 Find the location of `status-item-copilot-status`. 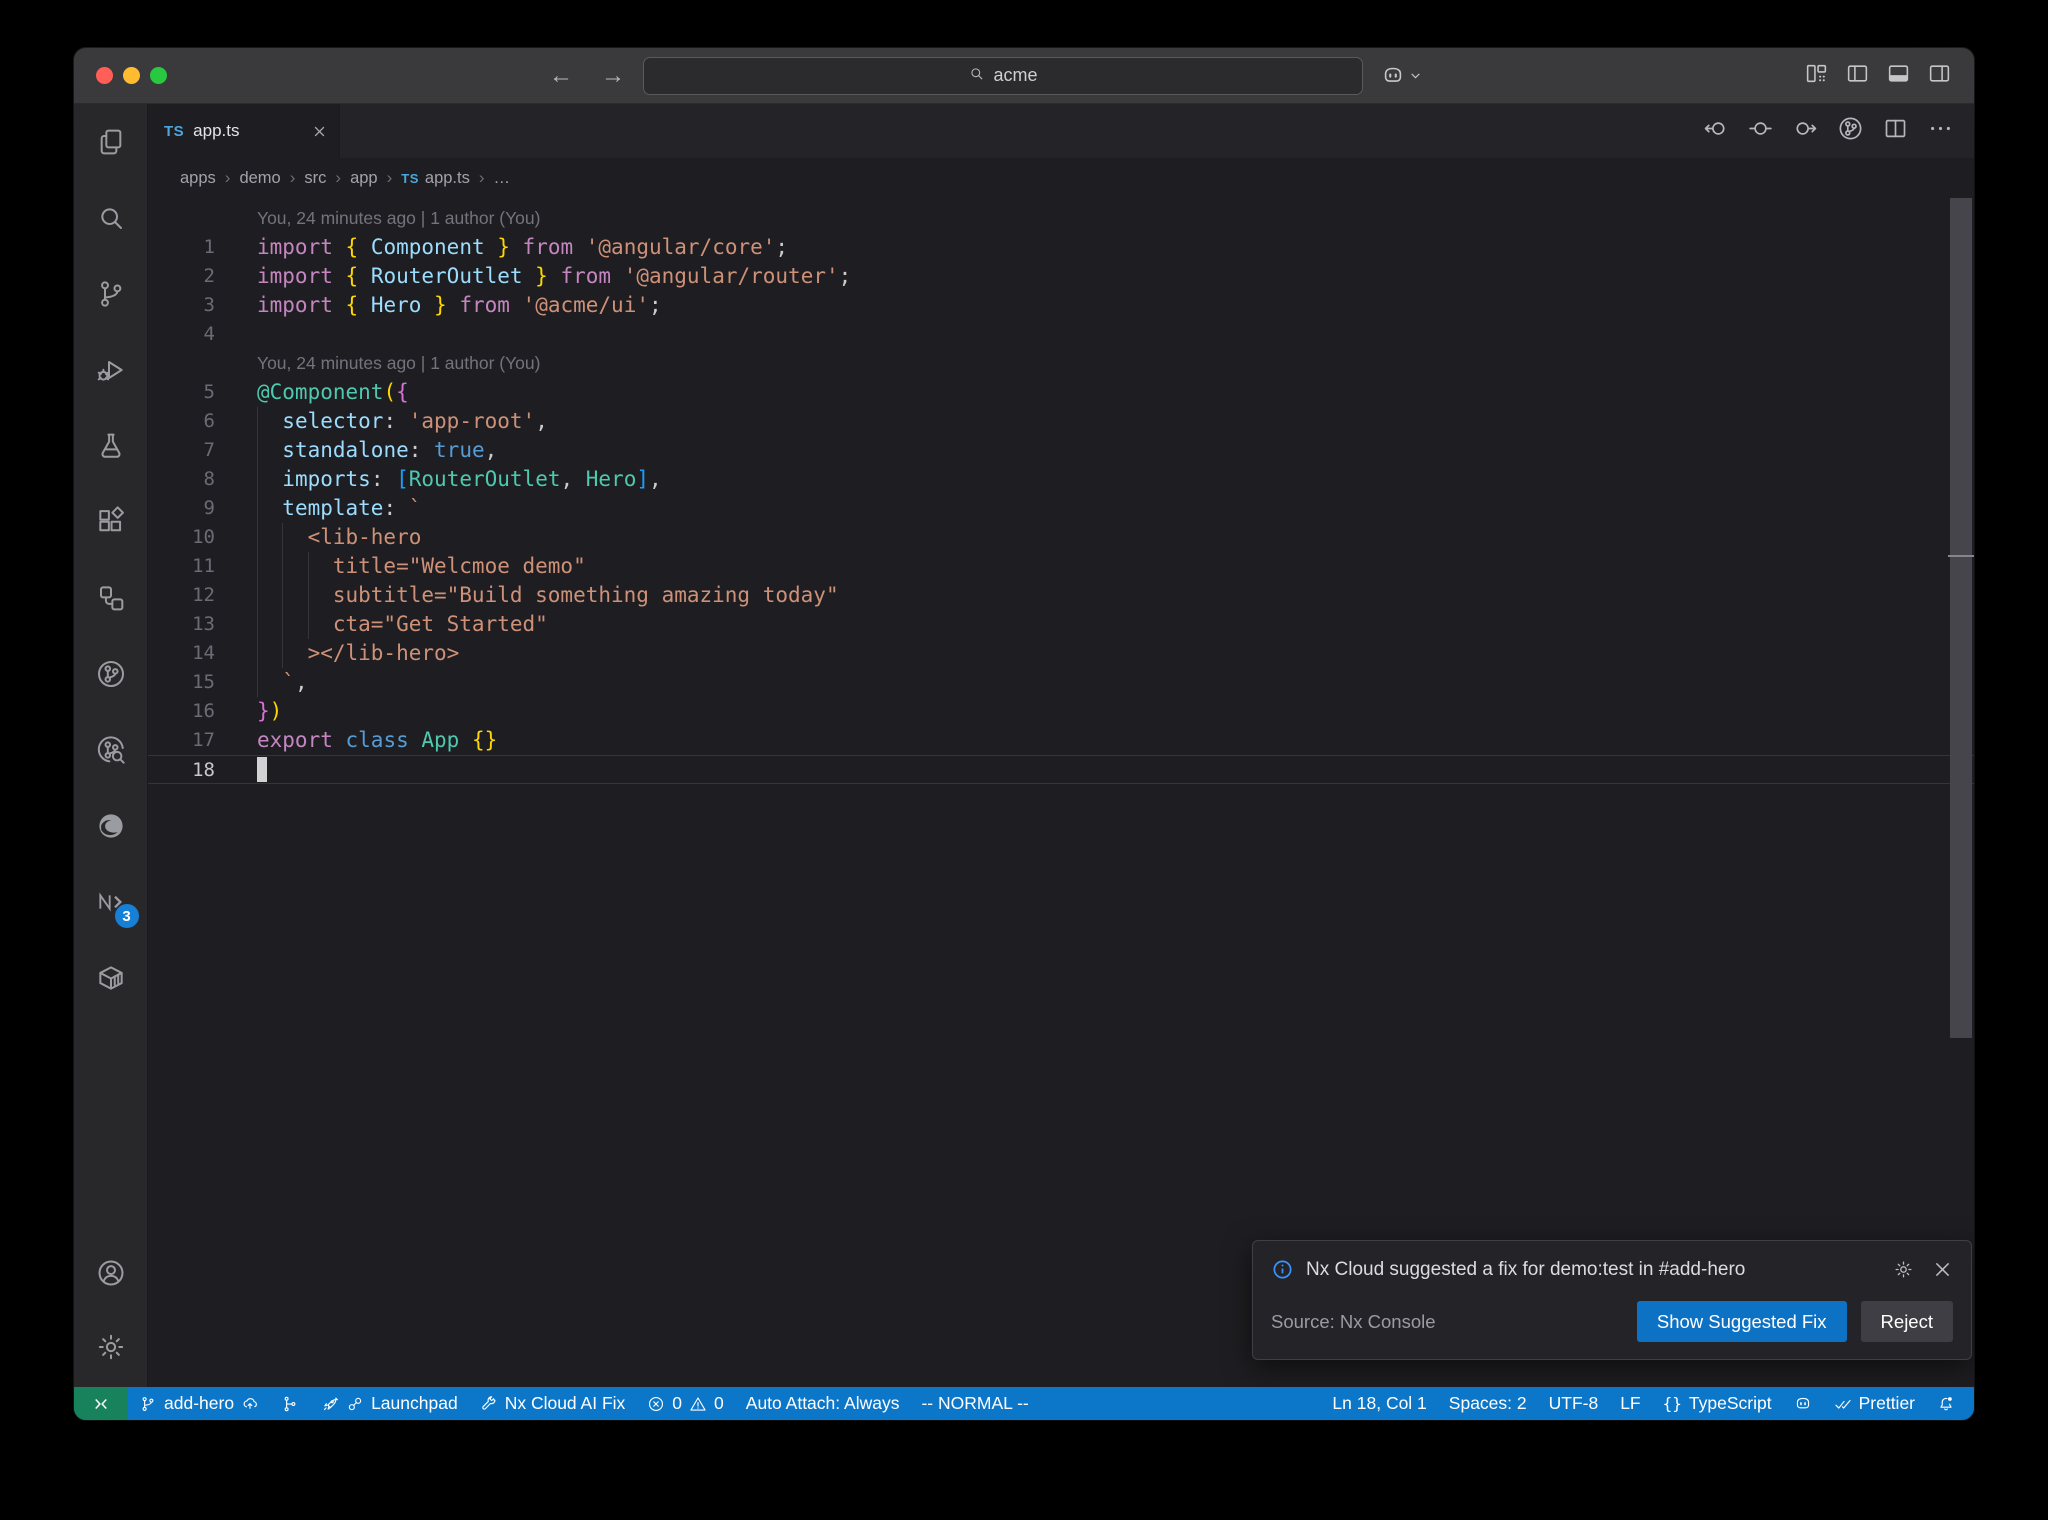

status-item-copilot-status is located at coordinates (1803, 1403).